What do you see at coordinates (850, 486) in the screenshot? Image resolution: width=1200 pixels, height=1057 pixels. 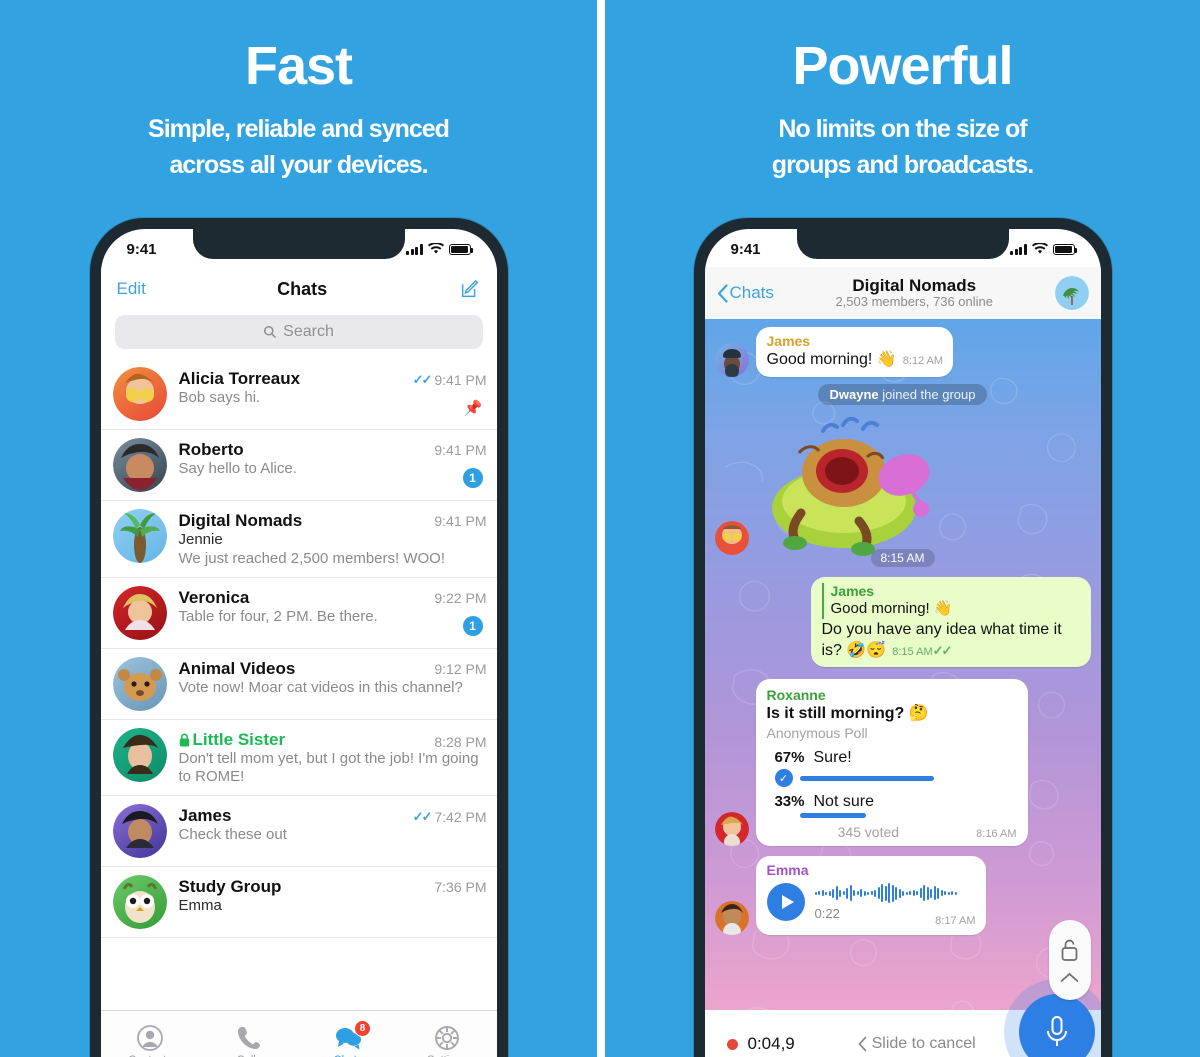 I see `avocado-sticker-icon` at bounding box center [850, 486].